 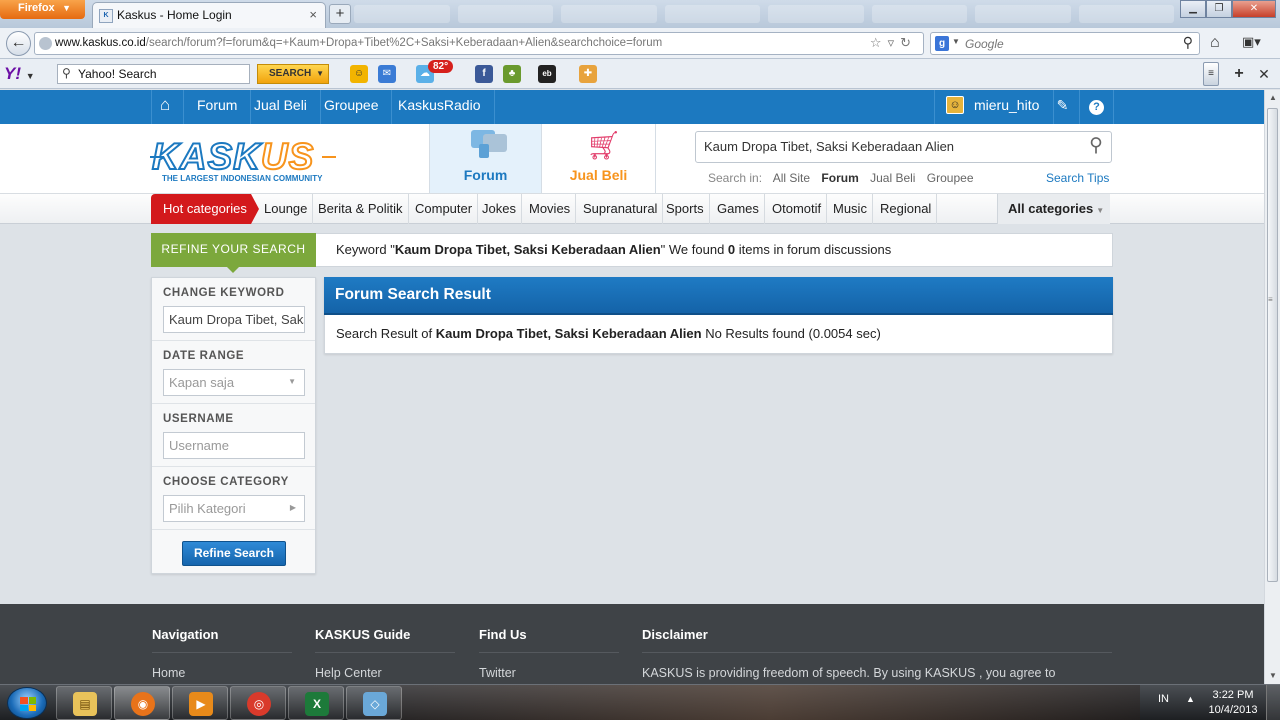 What do you see at coordinates (499, 209) in the screenshot?
I see `category-jokes: Jokes` at bounding box center [499, 209].